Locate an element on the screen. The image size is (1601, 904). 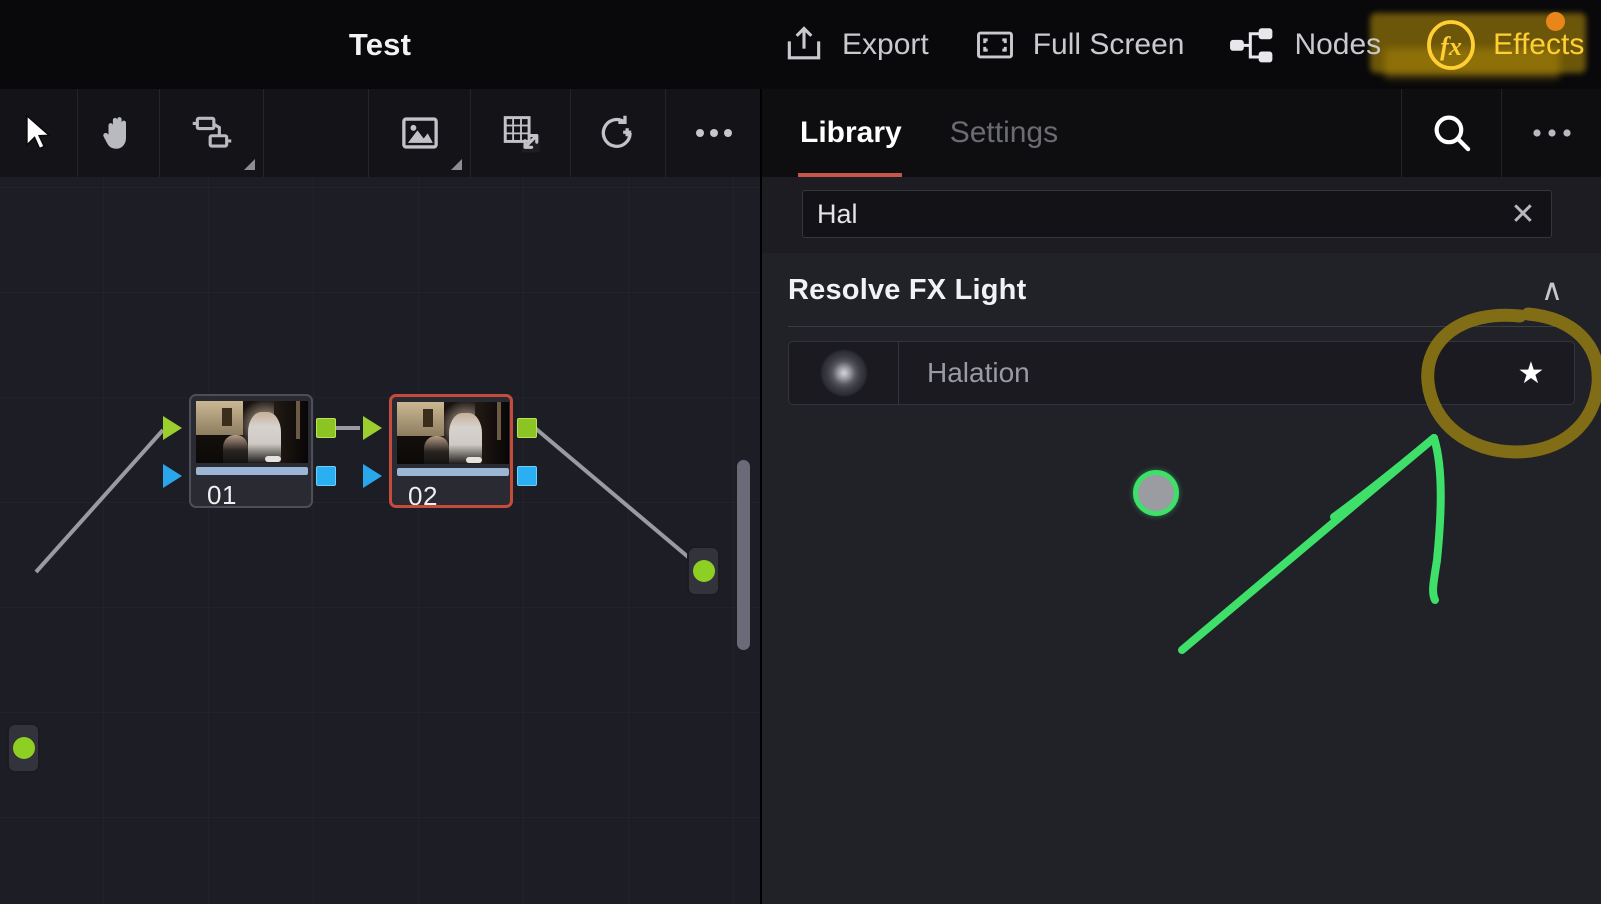
cursor-arrow-icon is located at coordinates (38, 132).